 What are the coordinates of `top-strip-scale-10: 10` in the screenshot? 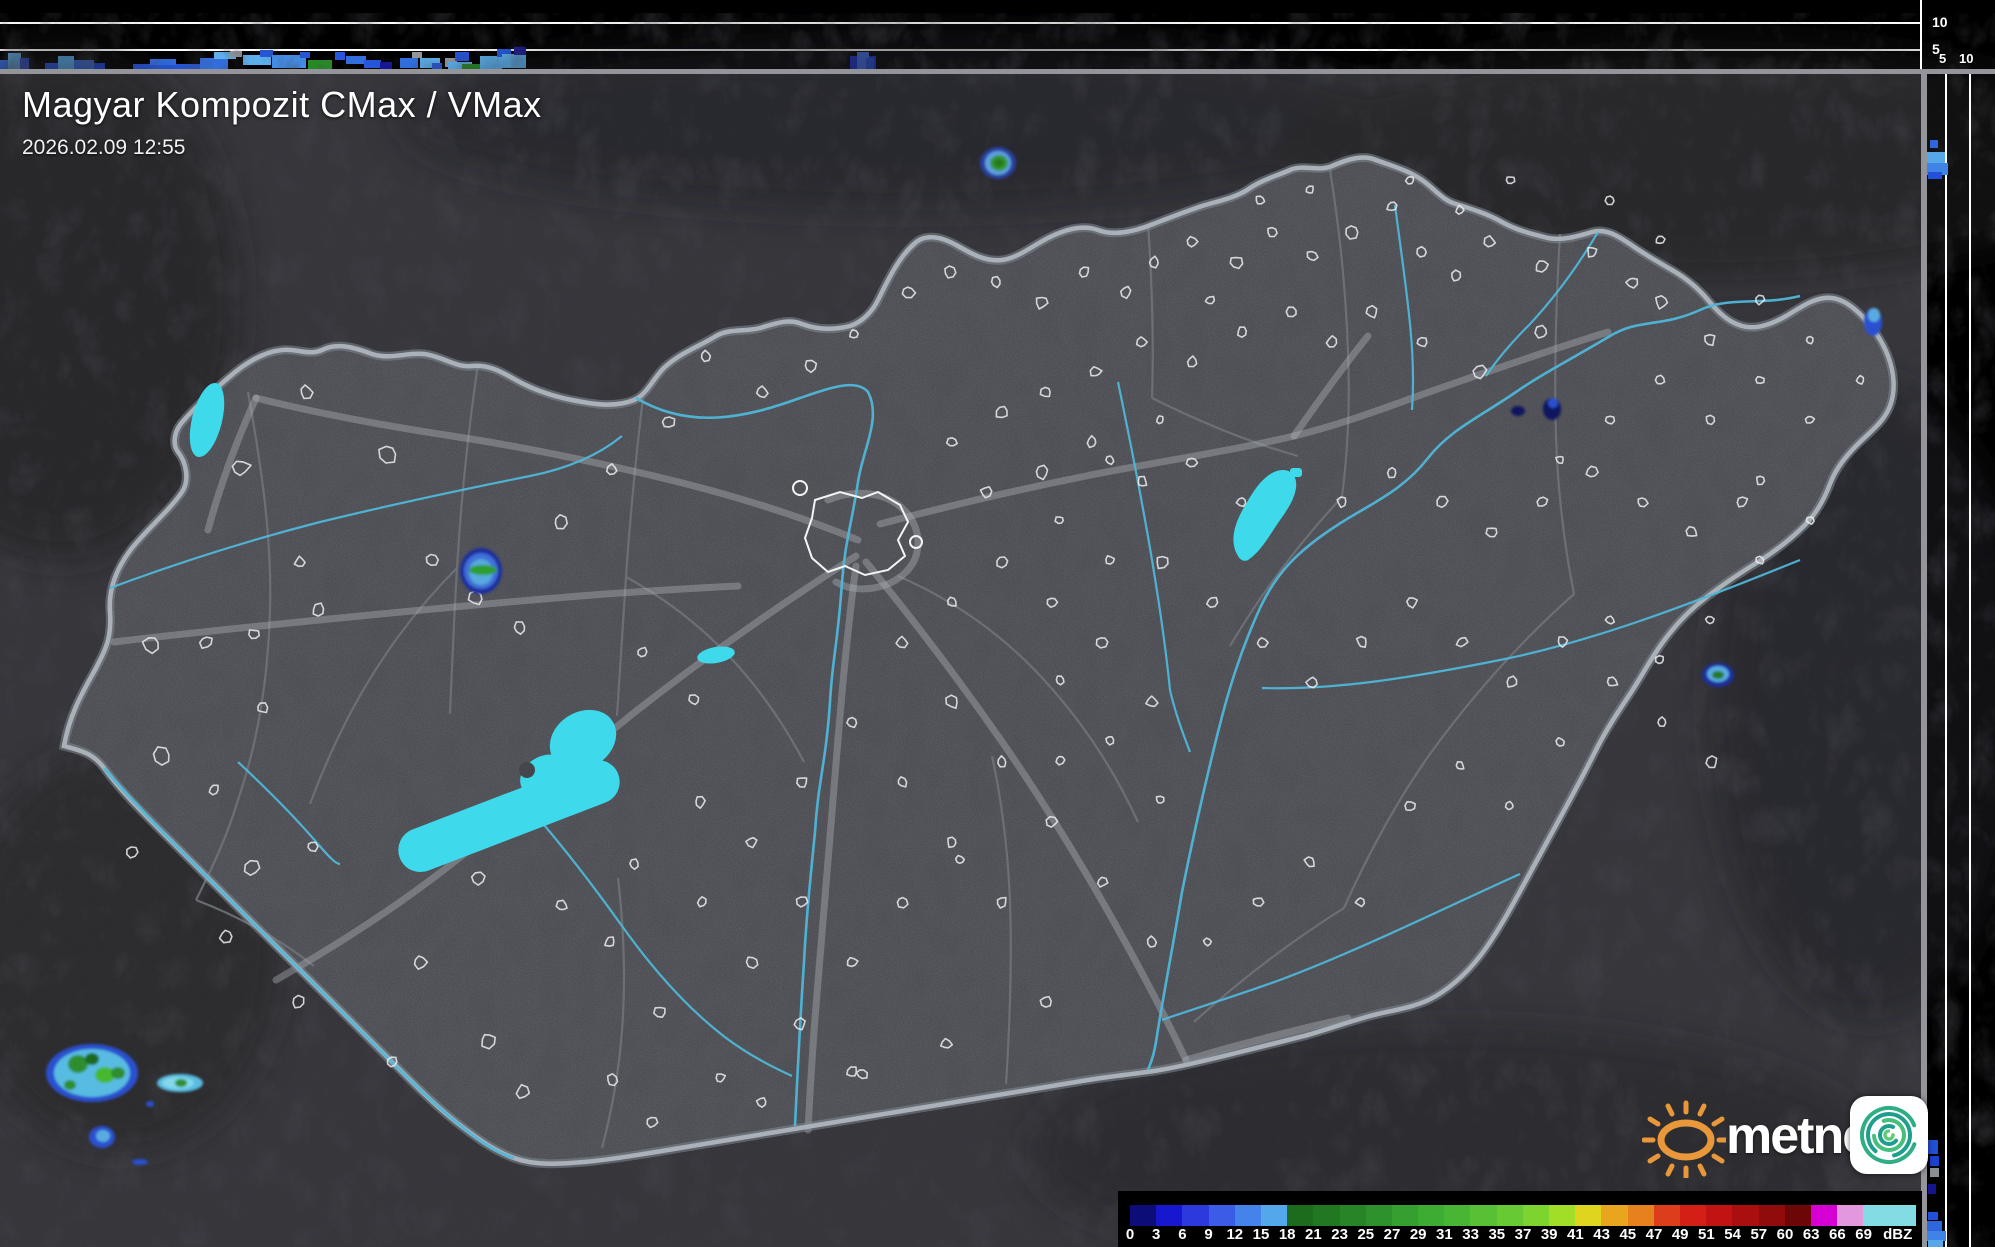 It's located at (1940, 22).